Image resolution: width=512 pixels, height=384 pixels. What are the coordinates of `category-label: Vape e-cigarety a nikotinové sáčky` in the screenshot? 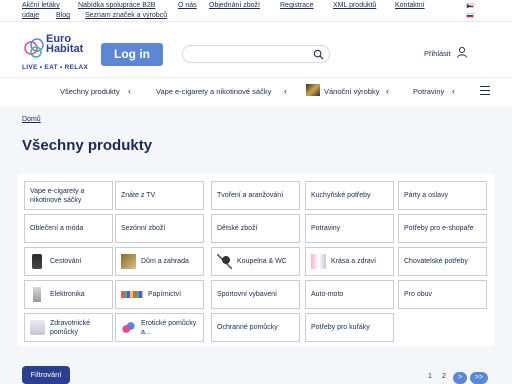 It's located at (57, 195).